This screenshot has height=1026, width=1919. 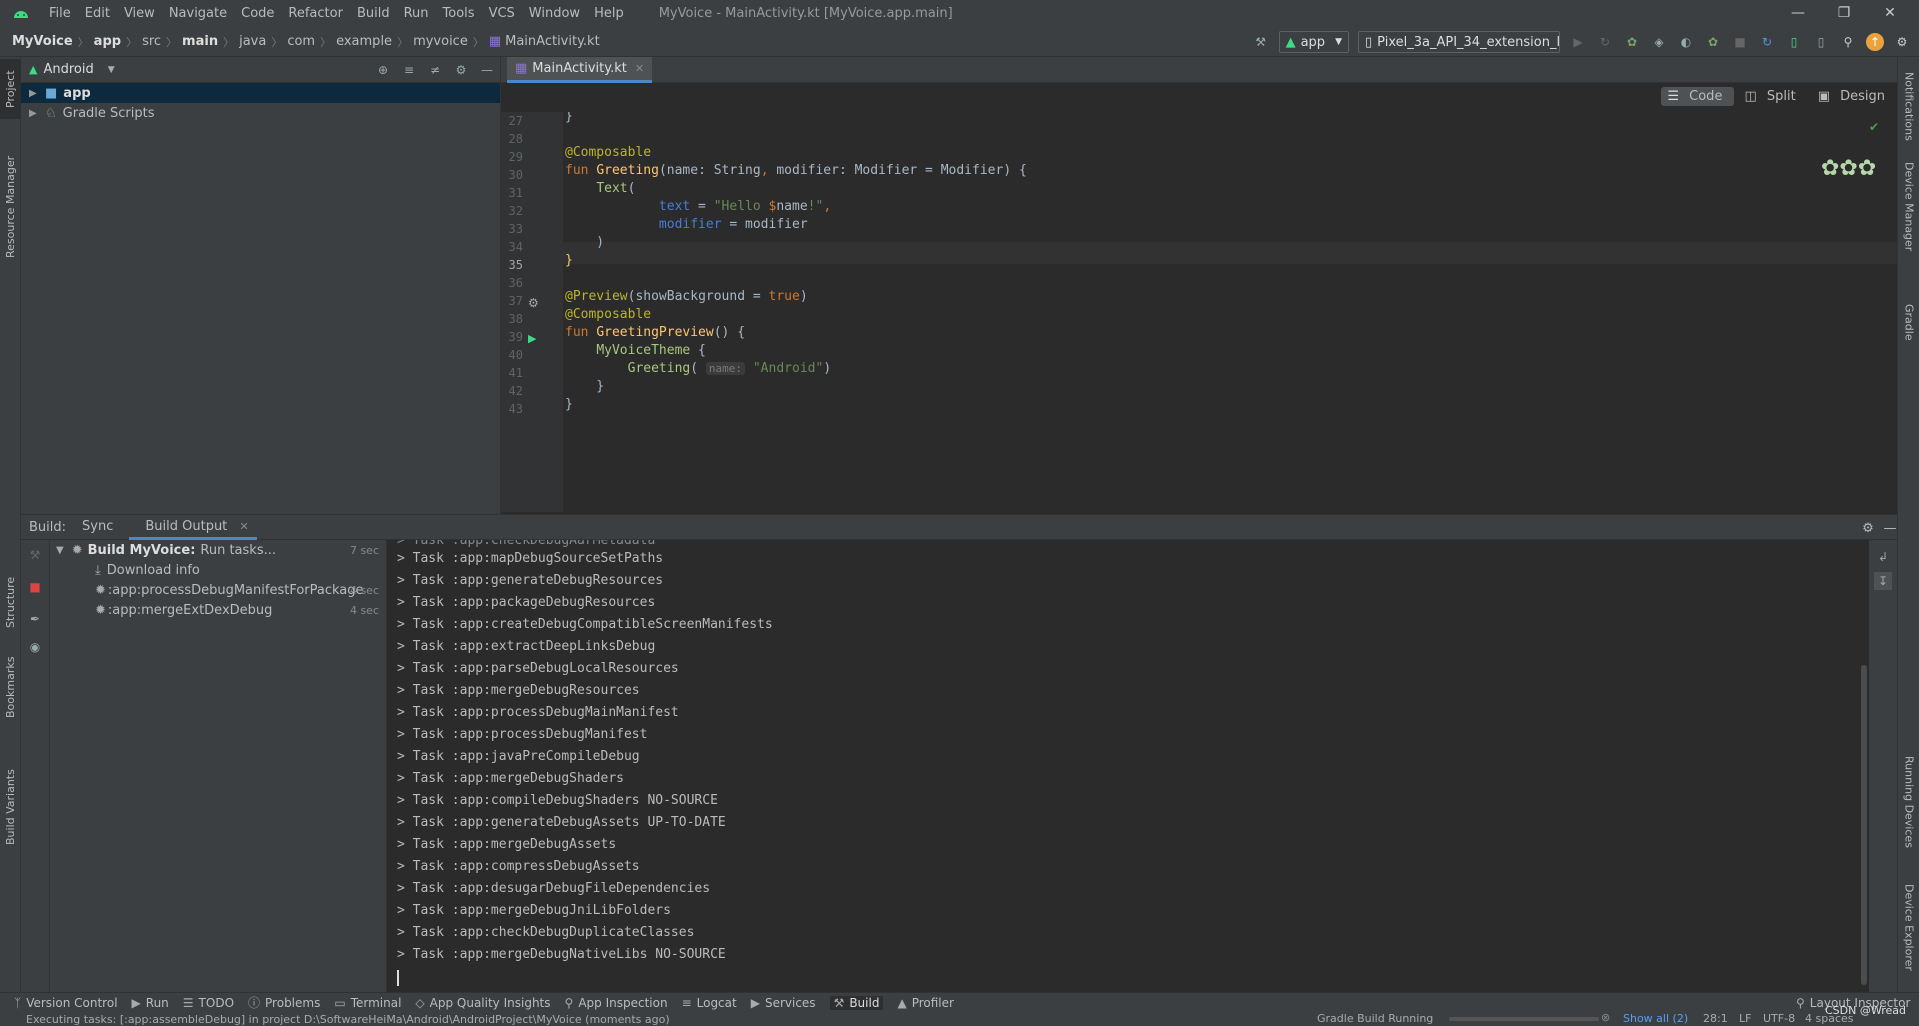 I want to click on breadcrumb-project: MyVoice, so click(x=42, y=41).